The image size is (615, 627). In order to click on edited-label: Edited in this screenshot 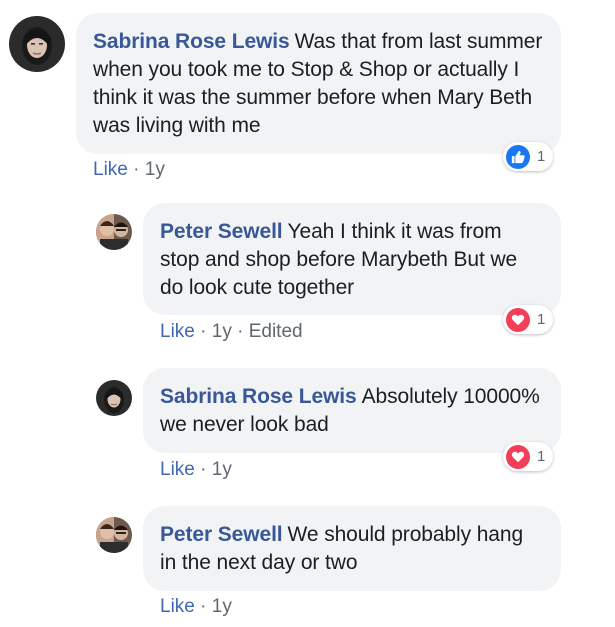, I will do `click(276, 331)`.